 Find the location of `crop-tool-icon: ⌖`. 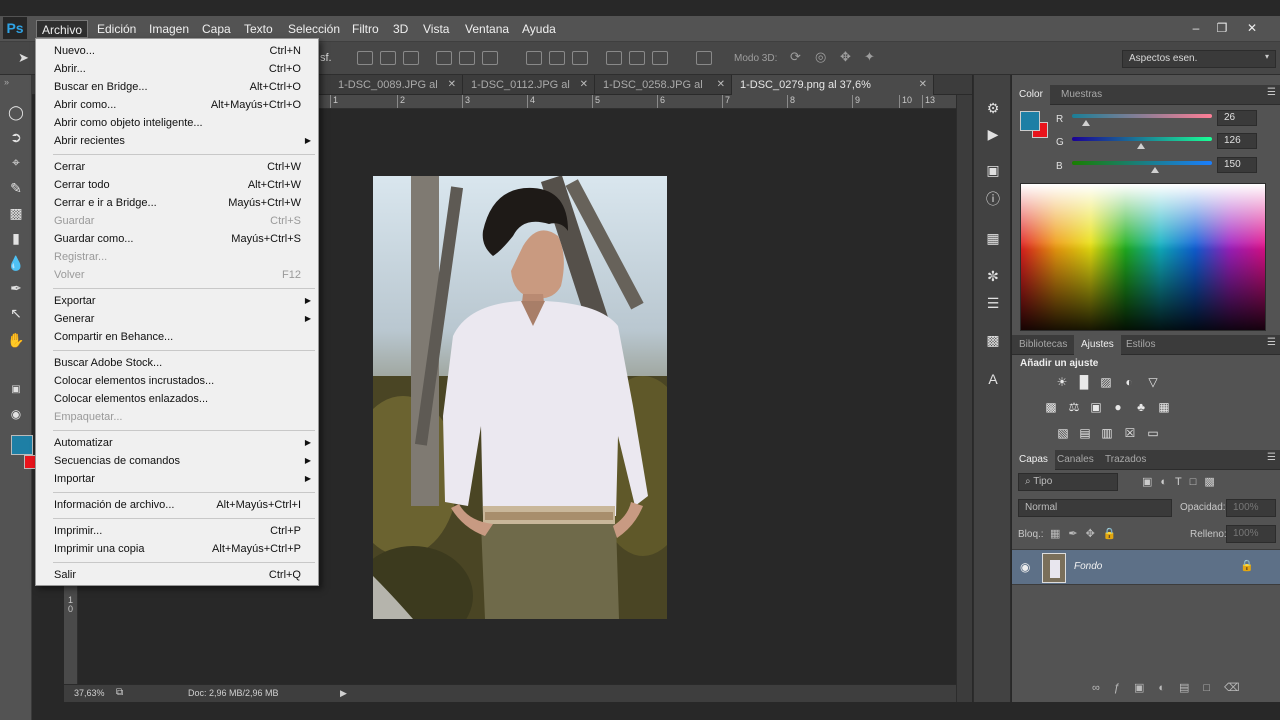

crop-tool-icon: ⌖ is located at coordinates (16, 162).